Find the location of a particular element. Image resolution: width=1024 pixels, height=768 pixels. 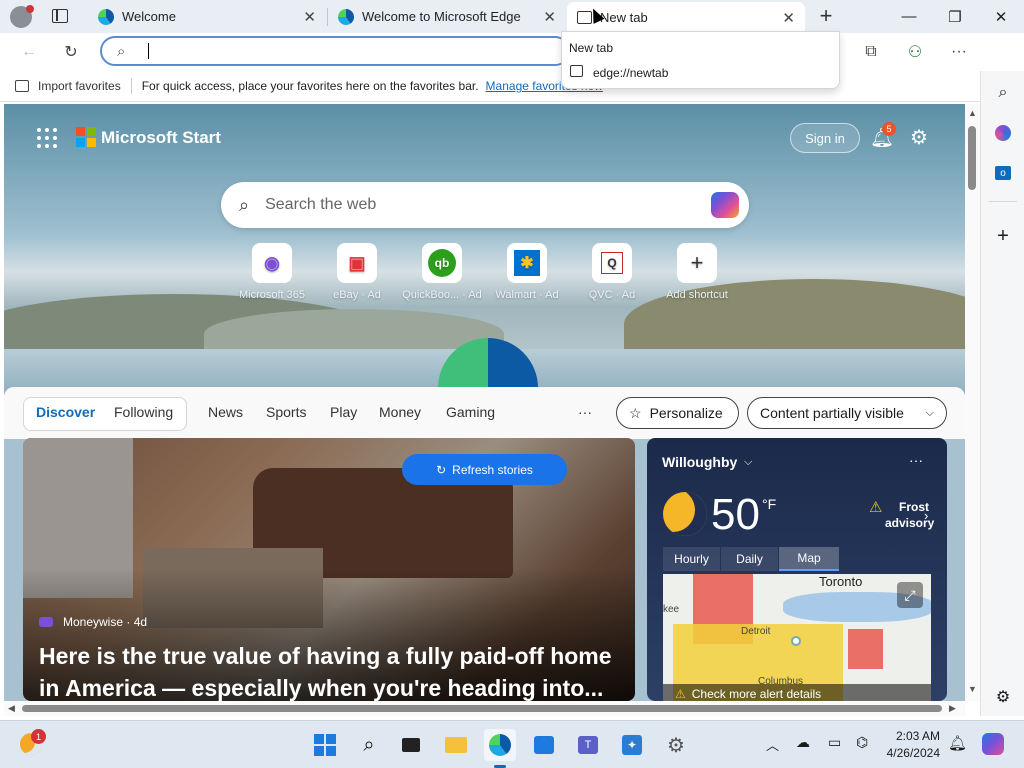

apps-launcher-icon is located at coordinates (47, 138).